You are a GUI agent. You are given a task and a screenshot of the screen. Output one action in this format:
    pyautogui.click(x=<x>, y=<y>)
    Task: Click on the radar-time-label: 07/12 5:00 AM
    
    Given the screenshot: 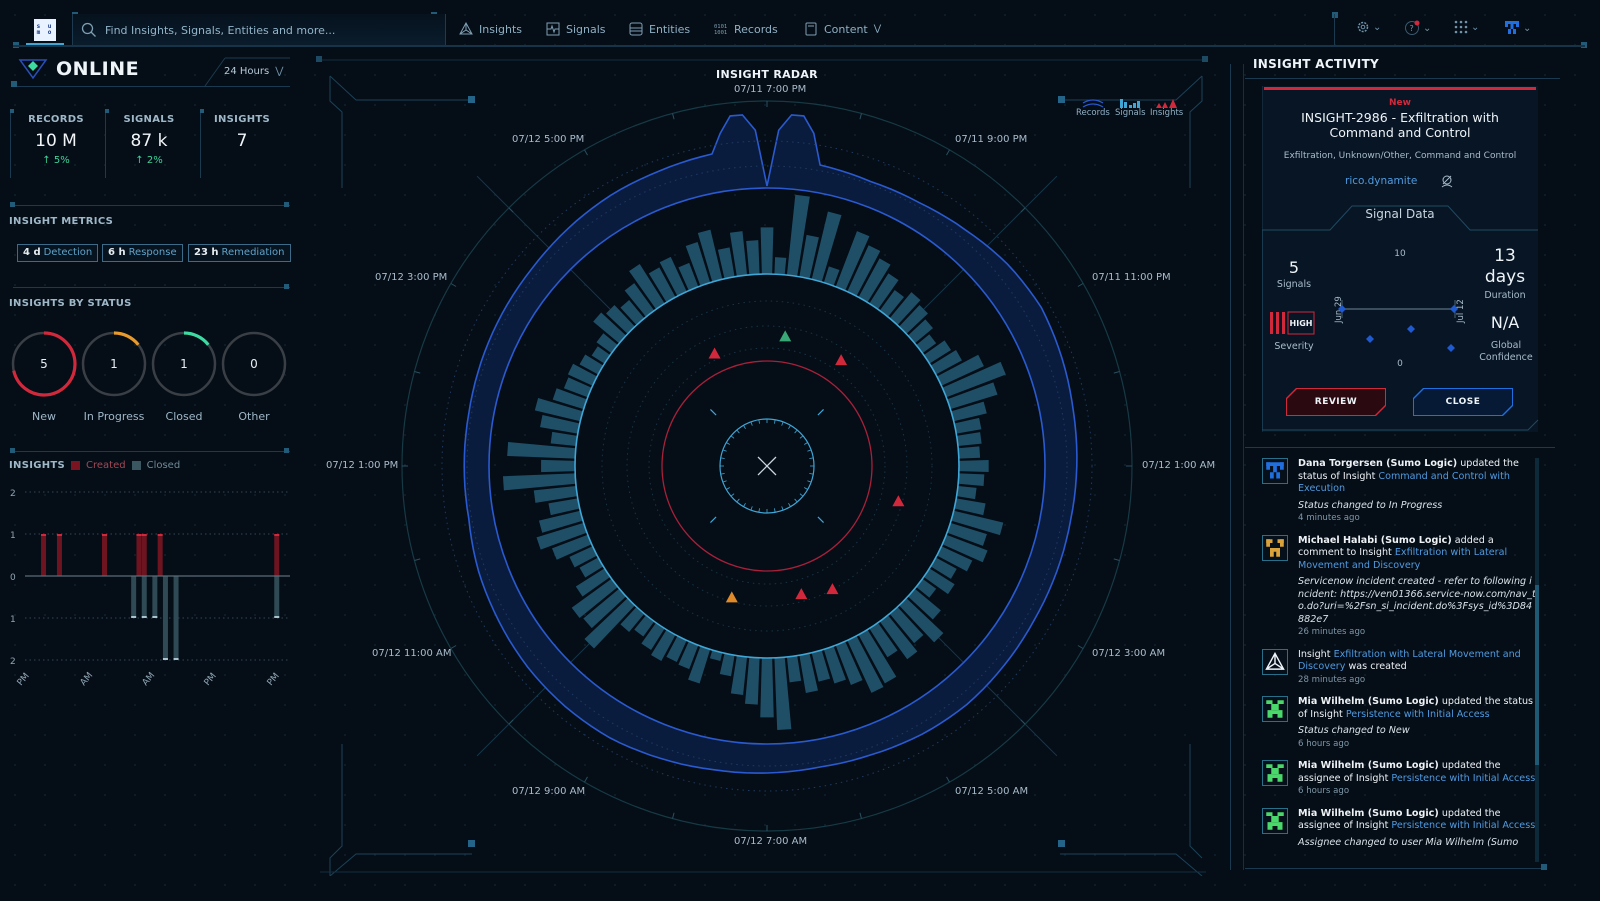 What is the action you would take?
    pyautogui.click(x=992, y=791)
    